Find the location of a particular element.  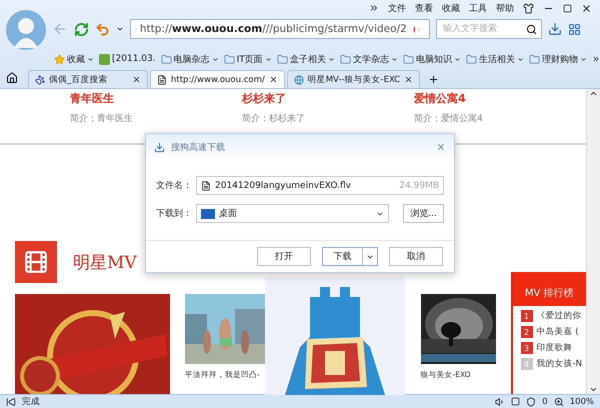

new-tab-icon is located at coordinates (434, 79).